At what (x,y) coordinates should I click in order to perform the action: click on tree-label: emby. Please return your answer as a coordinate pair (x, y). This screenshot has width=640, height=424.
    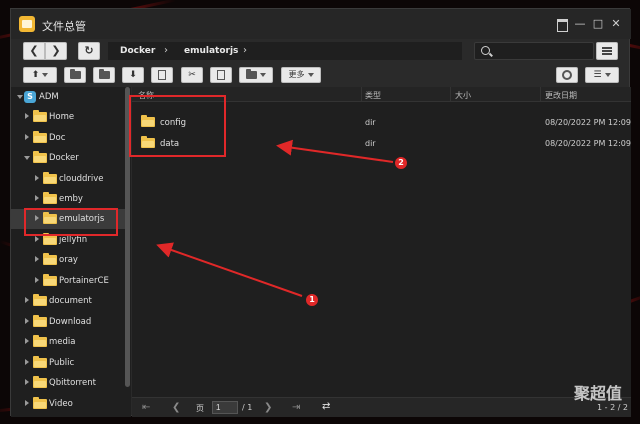
    Looking at the image, I should click on (71, 199).